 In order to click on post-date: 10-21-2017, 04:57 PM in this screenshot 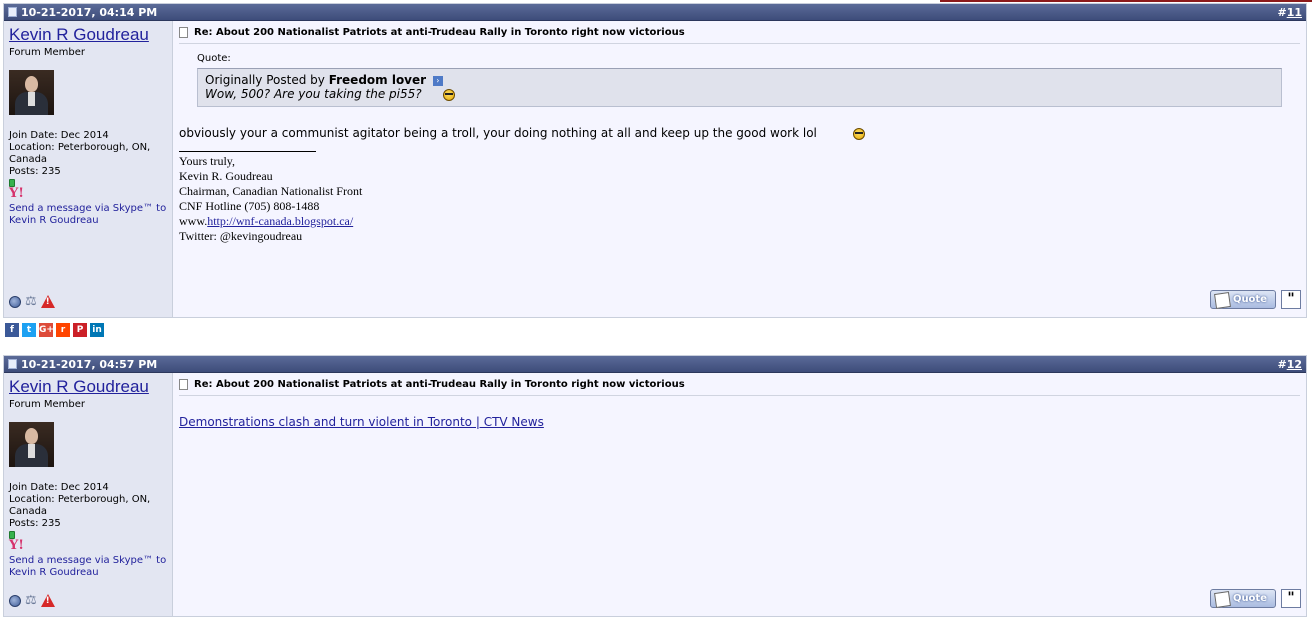, I will do `click(82, 364)`.